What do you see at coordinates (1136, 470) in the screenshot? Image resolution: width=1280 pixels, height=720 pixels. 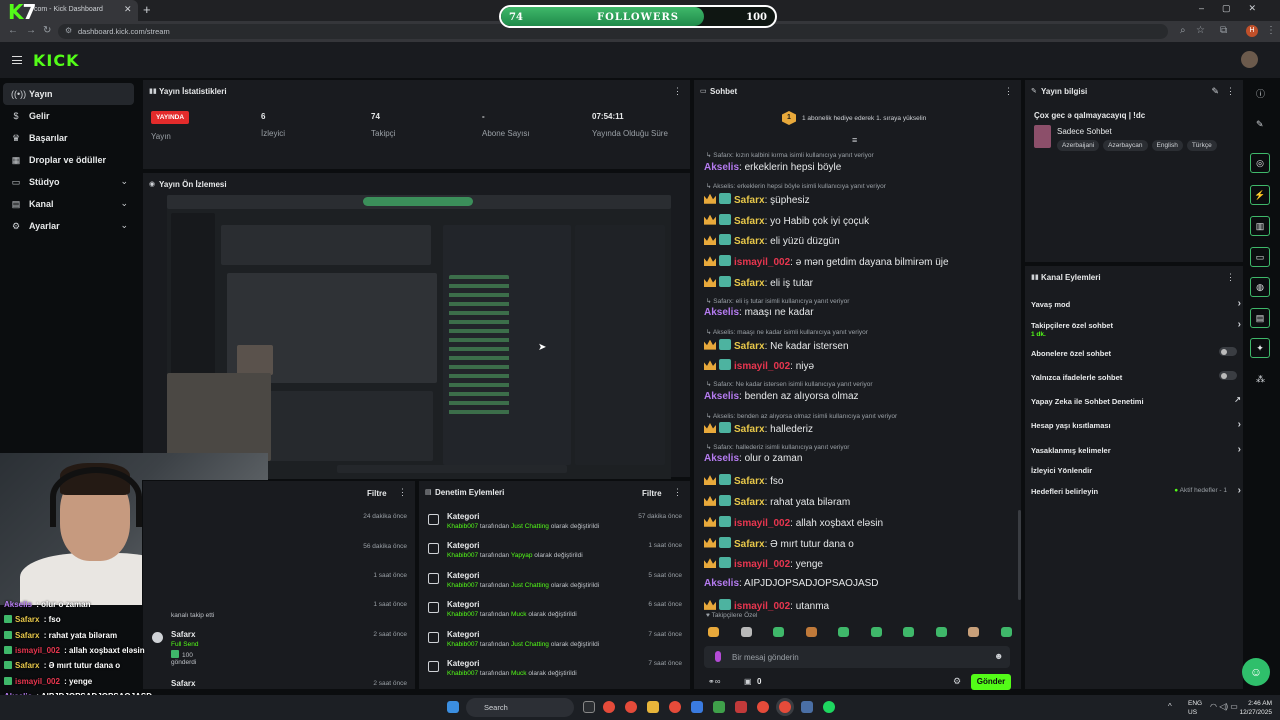 I see `channel-action-row: İzleyici Yönlendir` at bounding box center [1136, 470].